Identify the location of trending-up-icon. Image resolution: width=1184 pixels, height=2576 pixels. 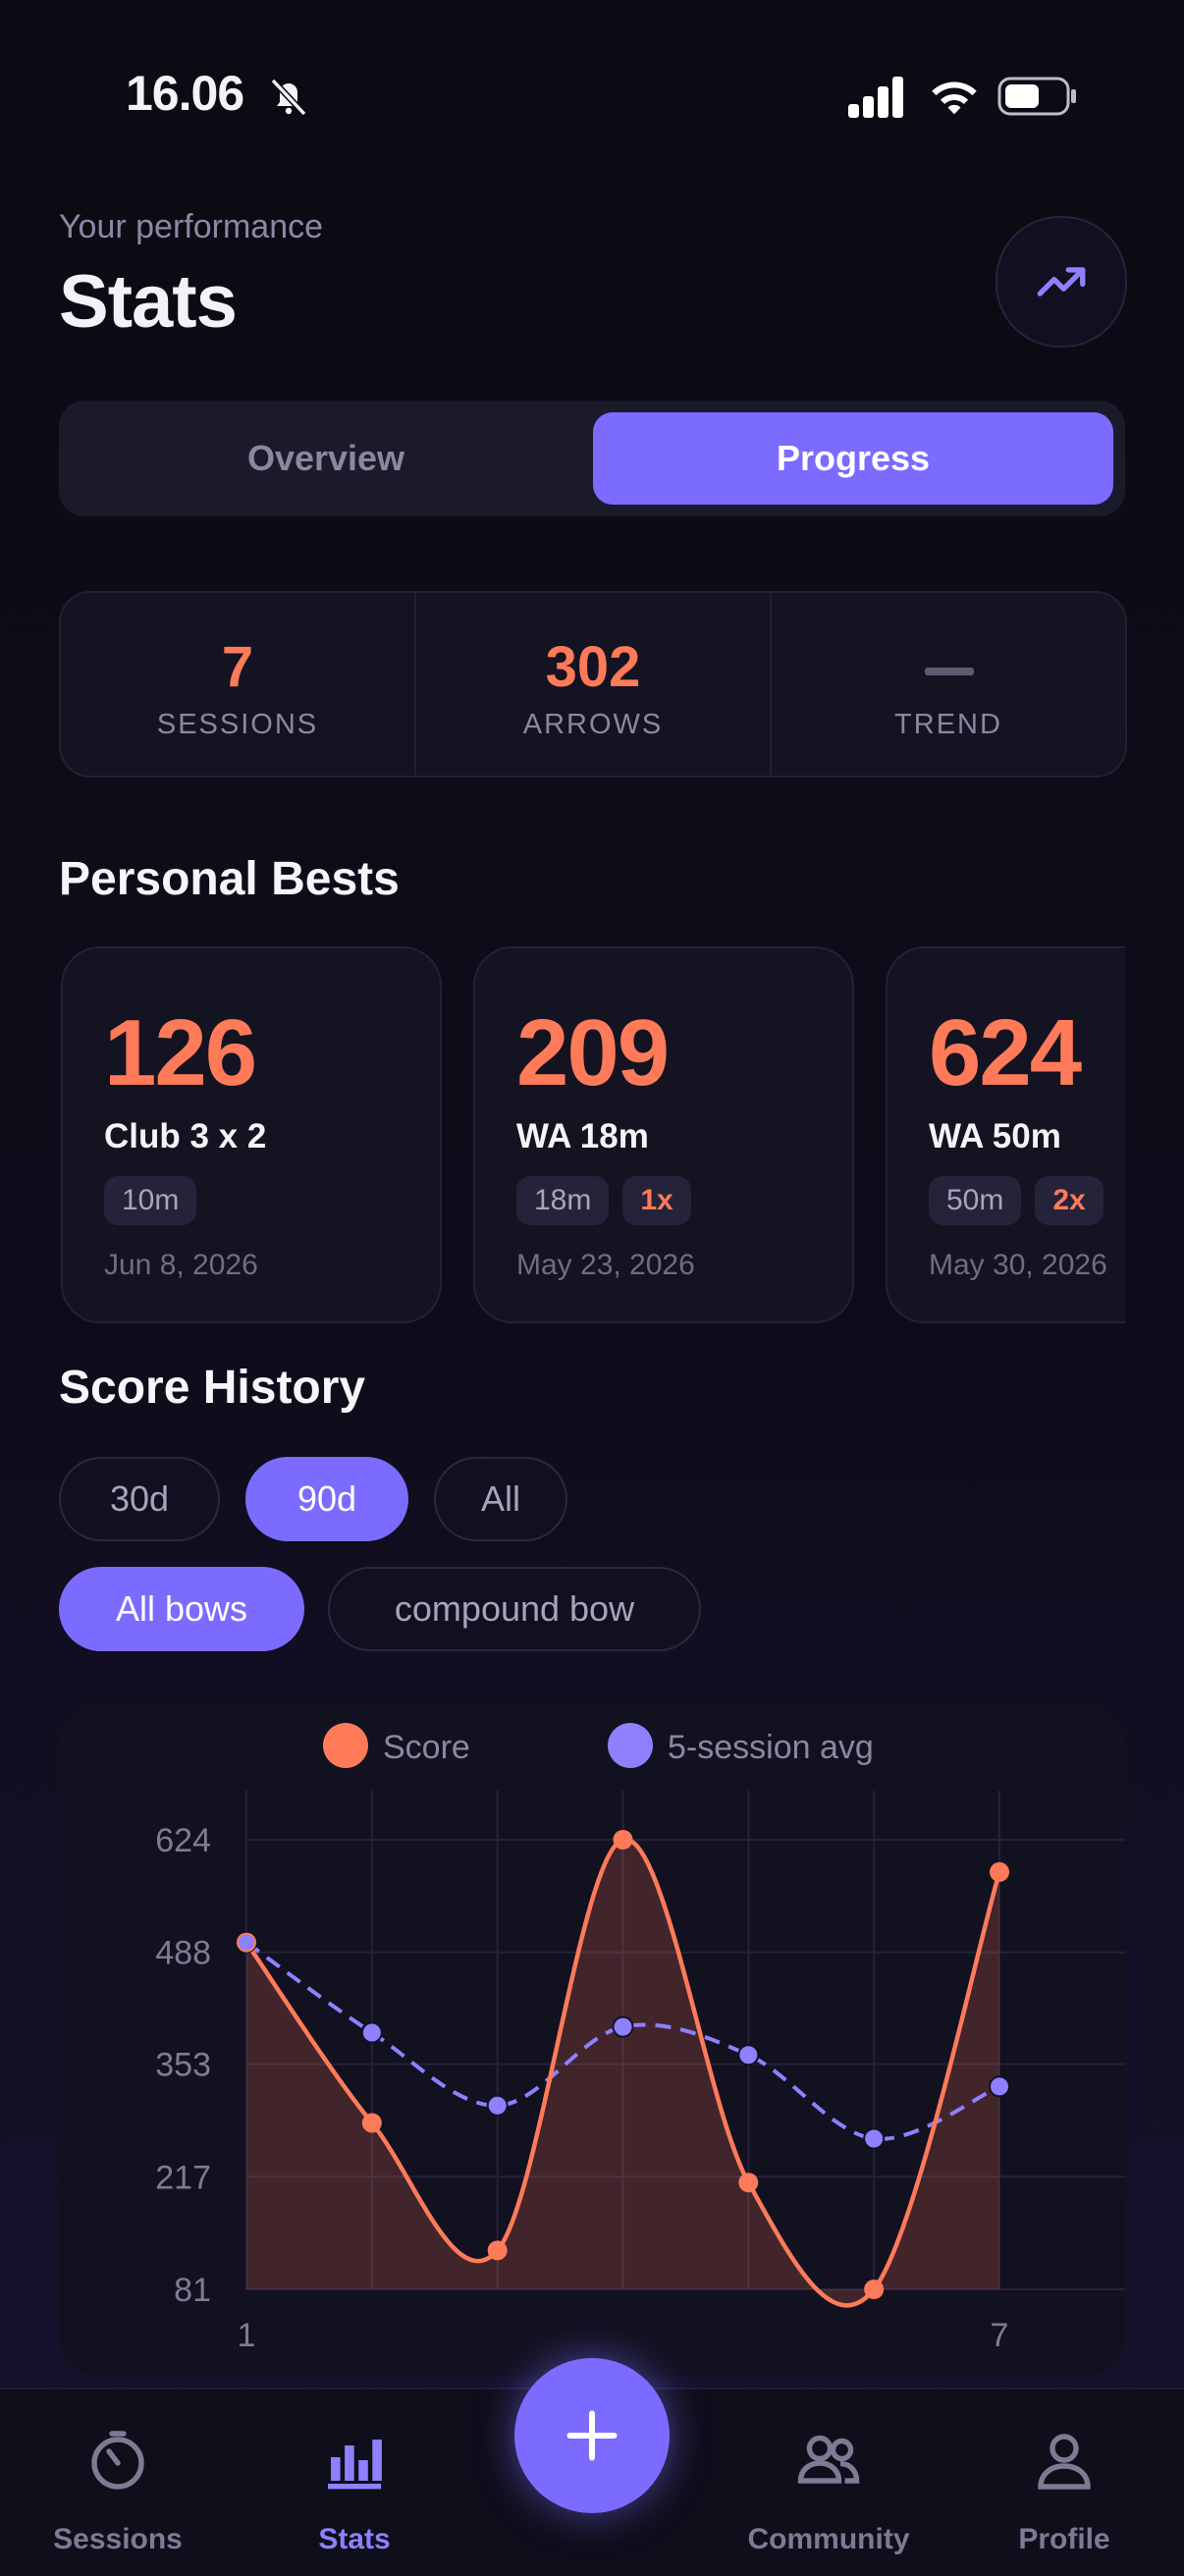
(1062, 281).